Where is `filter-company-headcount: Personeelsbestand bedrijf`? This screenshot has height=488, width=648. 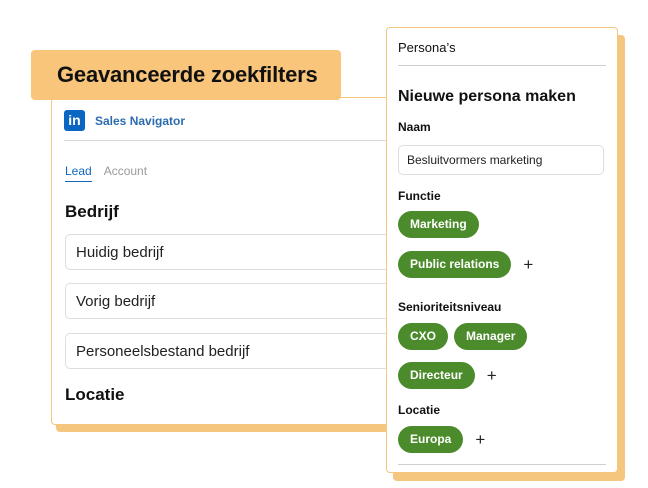 filter-company-headcount: Personeelsbestand bedrijf is located at coordinates (229, 351).